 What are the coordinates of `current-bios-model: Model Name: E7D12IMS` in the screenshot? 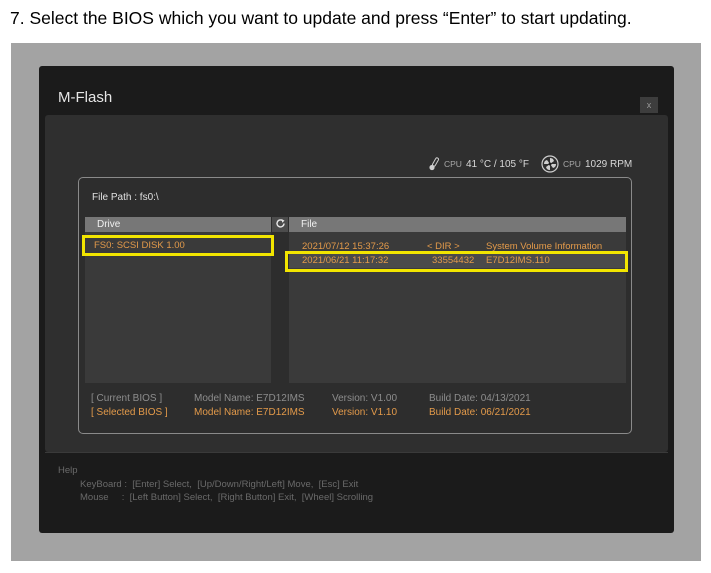 It's located at (249, 398).